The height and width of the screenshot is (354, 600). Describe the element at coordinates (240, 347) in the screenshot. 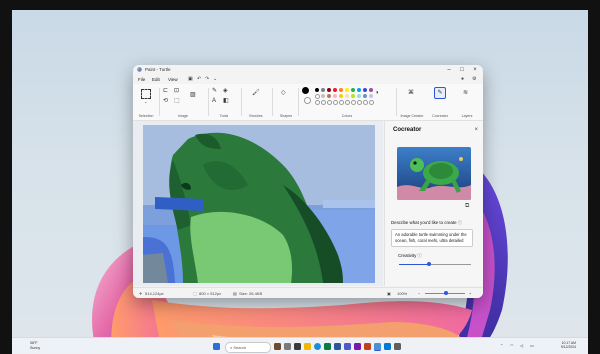

I see `search-placeholder: Search` at that location.